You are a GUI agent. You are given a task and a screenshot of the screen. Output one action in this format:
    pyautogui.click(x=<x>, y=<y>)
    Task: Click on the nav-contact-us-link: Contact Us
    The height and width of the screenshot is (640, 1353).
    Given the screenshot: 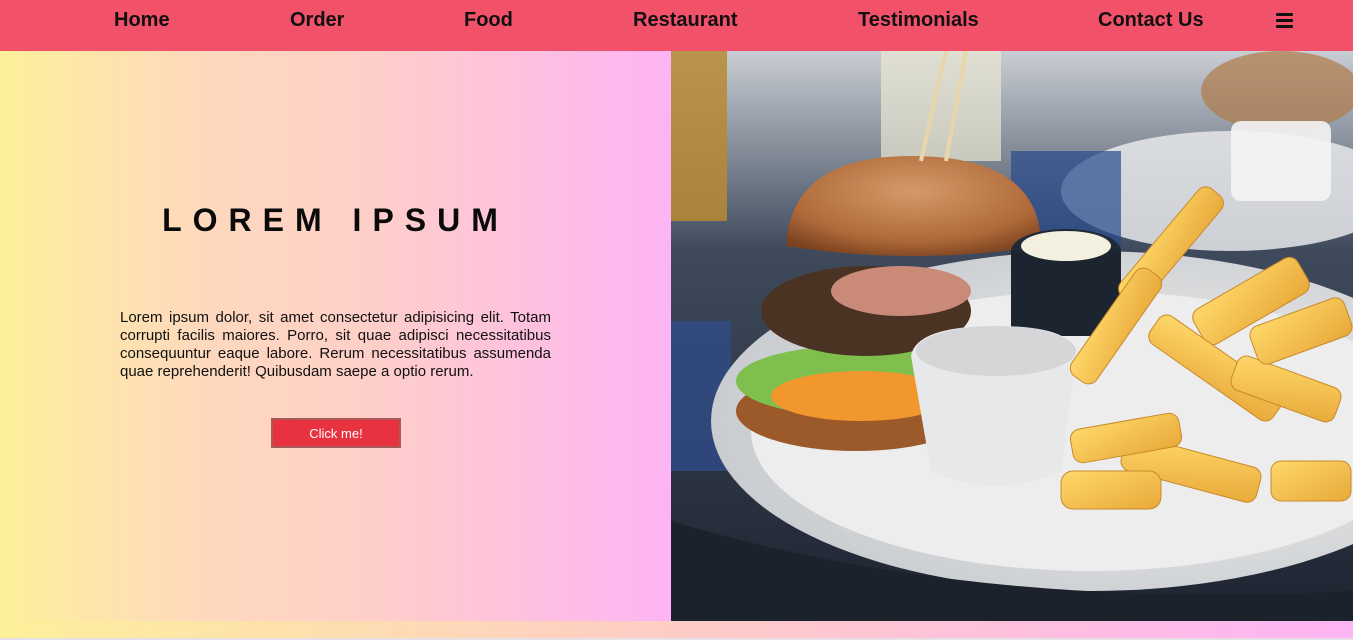 What is the action you would take?
    pyautogui.click(x=1151, y=20)
    